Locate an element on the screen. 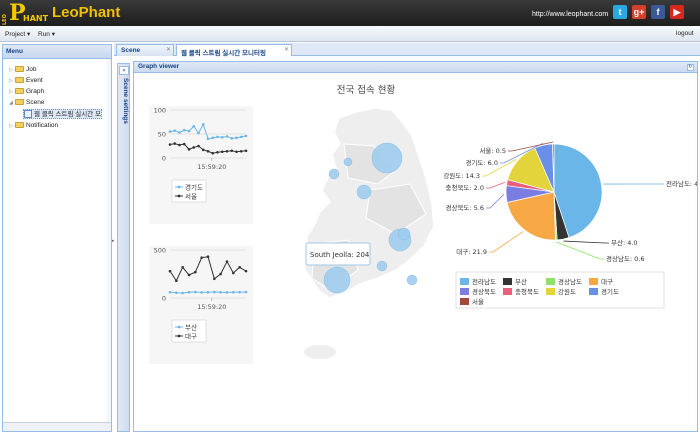  pie-legend-label: 서울 is located at coordinates (478, 301).